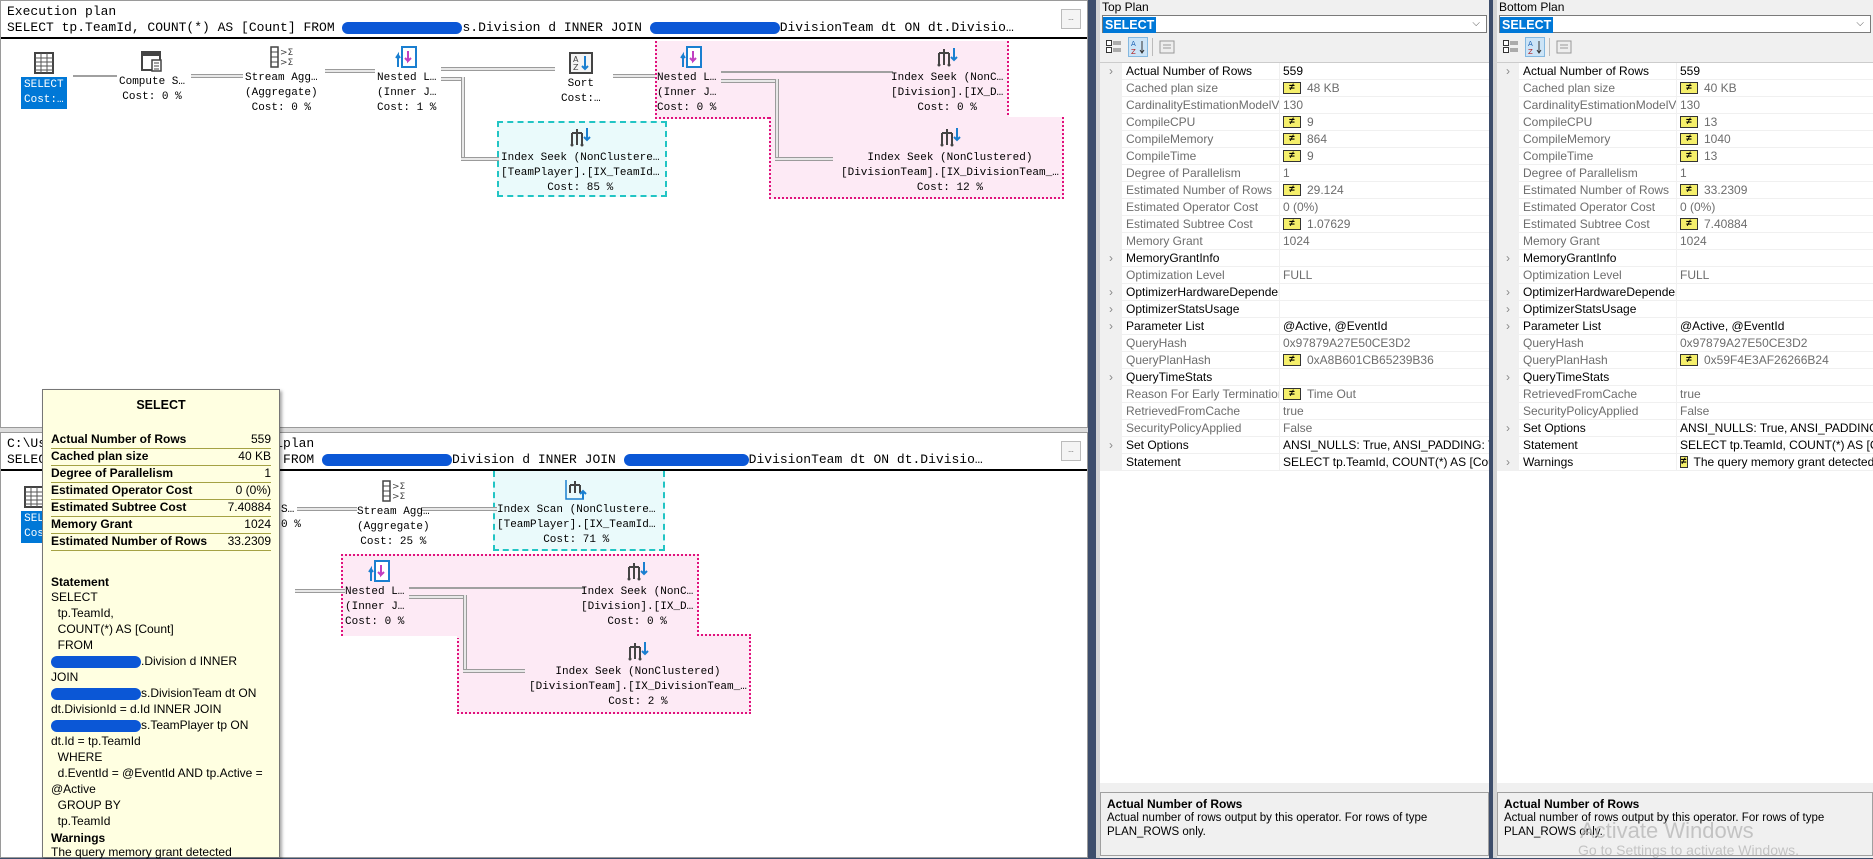  I want to click on property-row: QueryPlanHash≠0x59F4E3AF26266B24, so click(1685, 360).